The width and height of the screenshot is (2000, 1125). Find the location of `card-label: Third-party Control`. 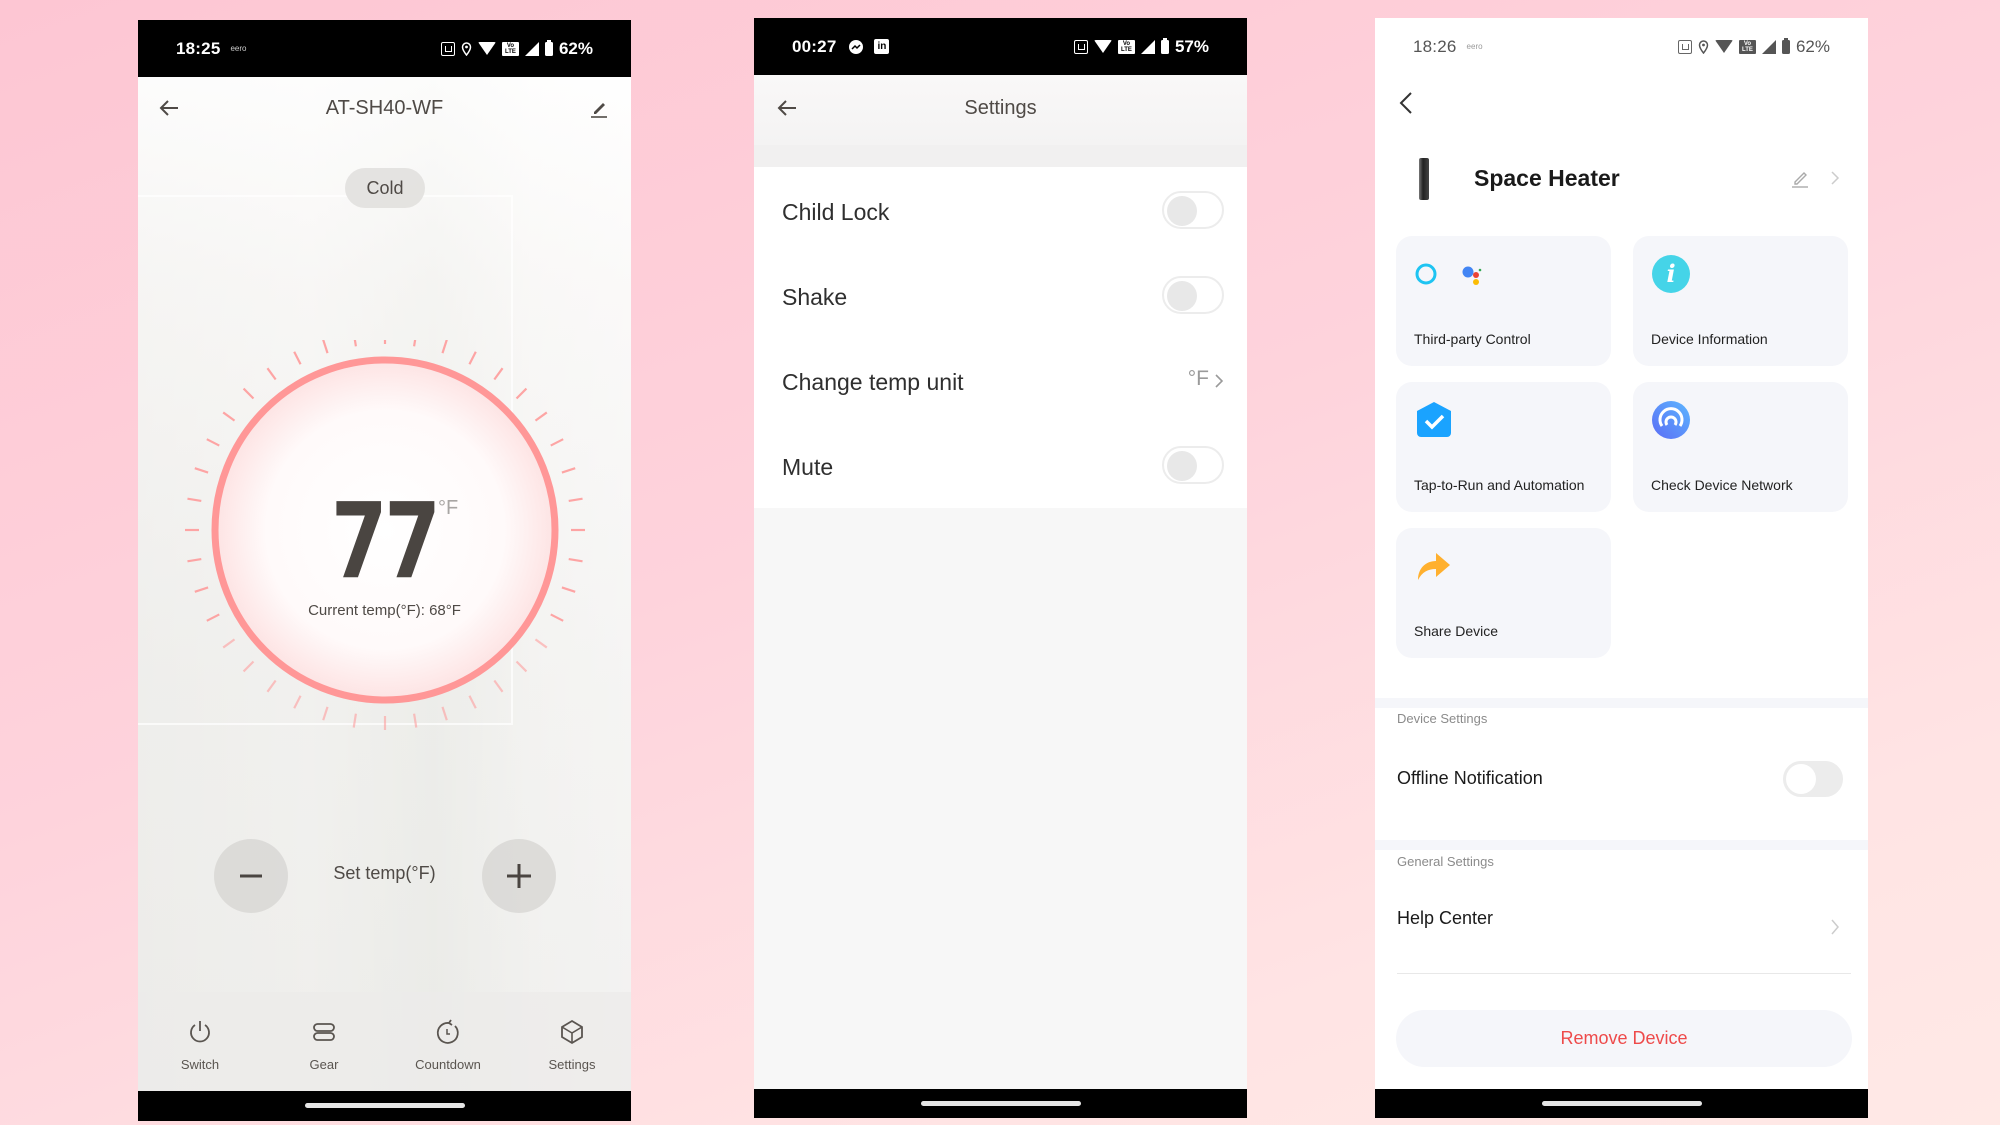

card-label: Third-party Control is located at coordinates (1472, 339).